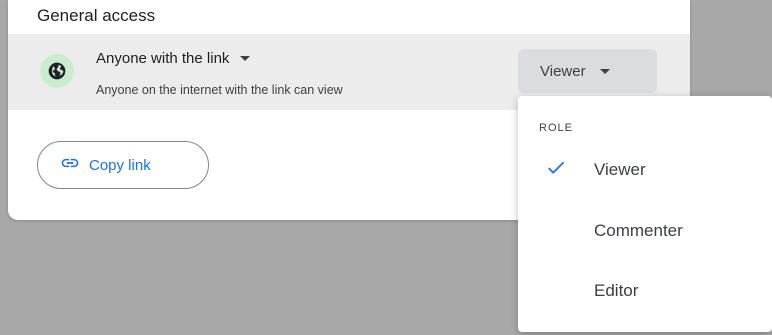 The image size is (772, 335). Describe the element at coordinates (163, 58) in the screenshot. I see `access-level-label: Anyone with the link` at that location.